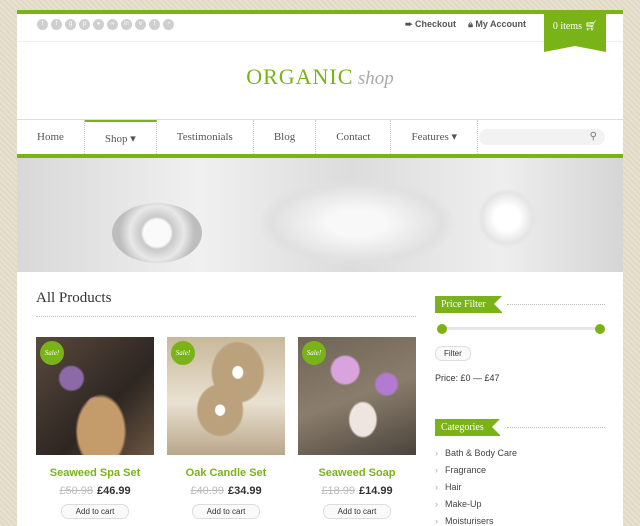  What do you see at coordinates (95, 473) in the screenshot?
I see `product-name: Seaweed Spa Set` at bounding box center [95, 473].